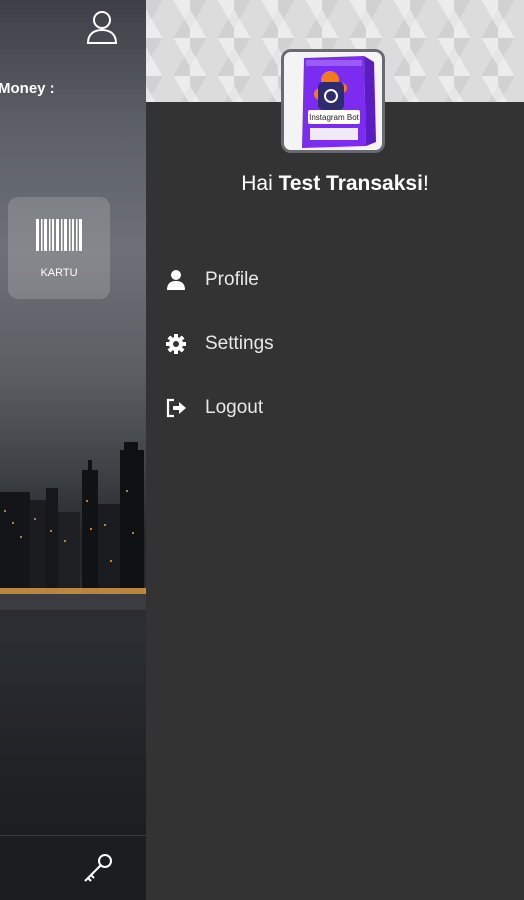 The width and height of the screenshot is (524, 900). What do you see at coordinates (239, 343) in the screenshot?
I see `menu-item-label: Settings` at bounding box center [239, 343].